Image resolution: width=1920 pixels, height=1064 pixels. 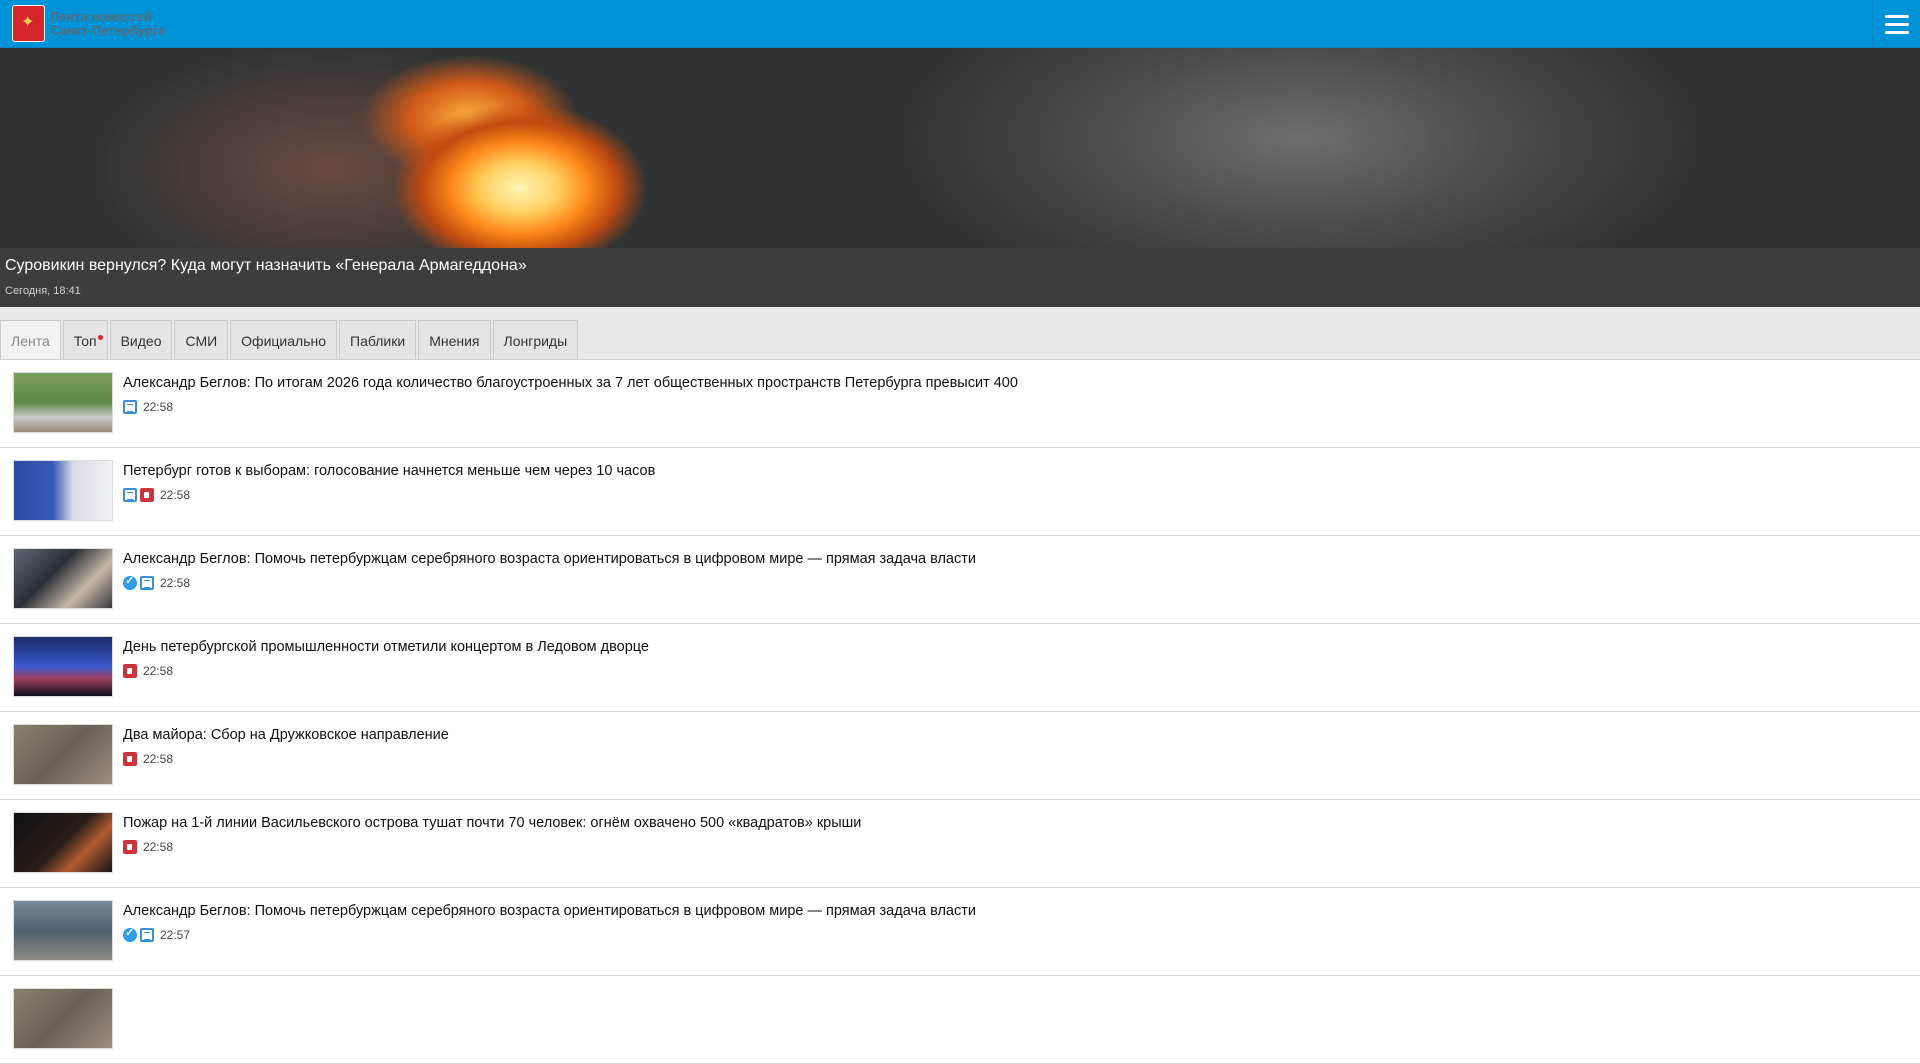 I want to click on news-time: 22:57, so click(x=175, y=935).